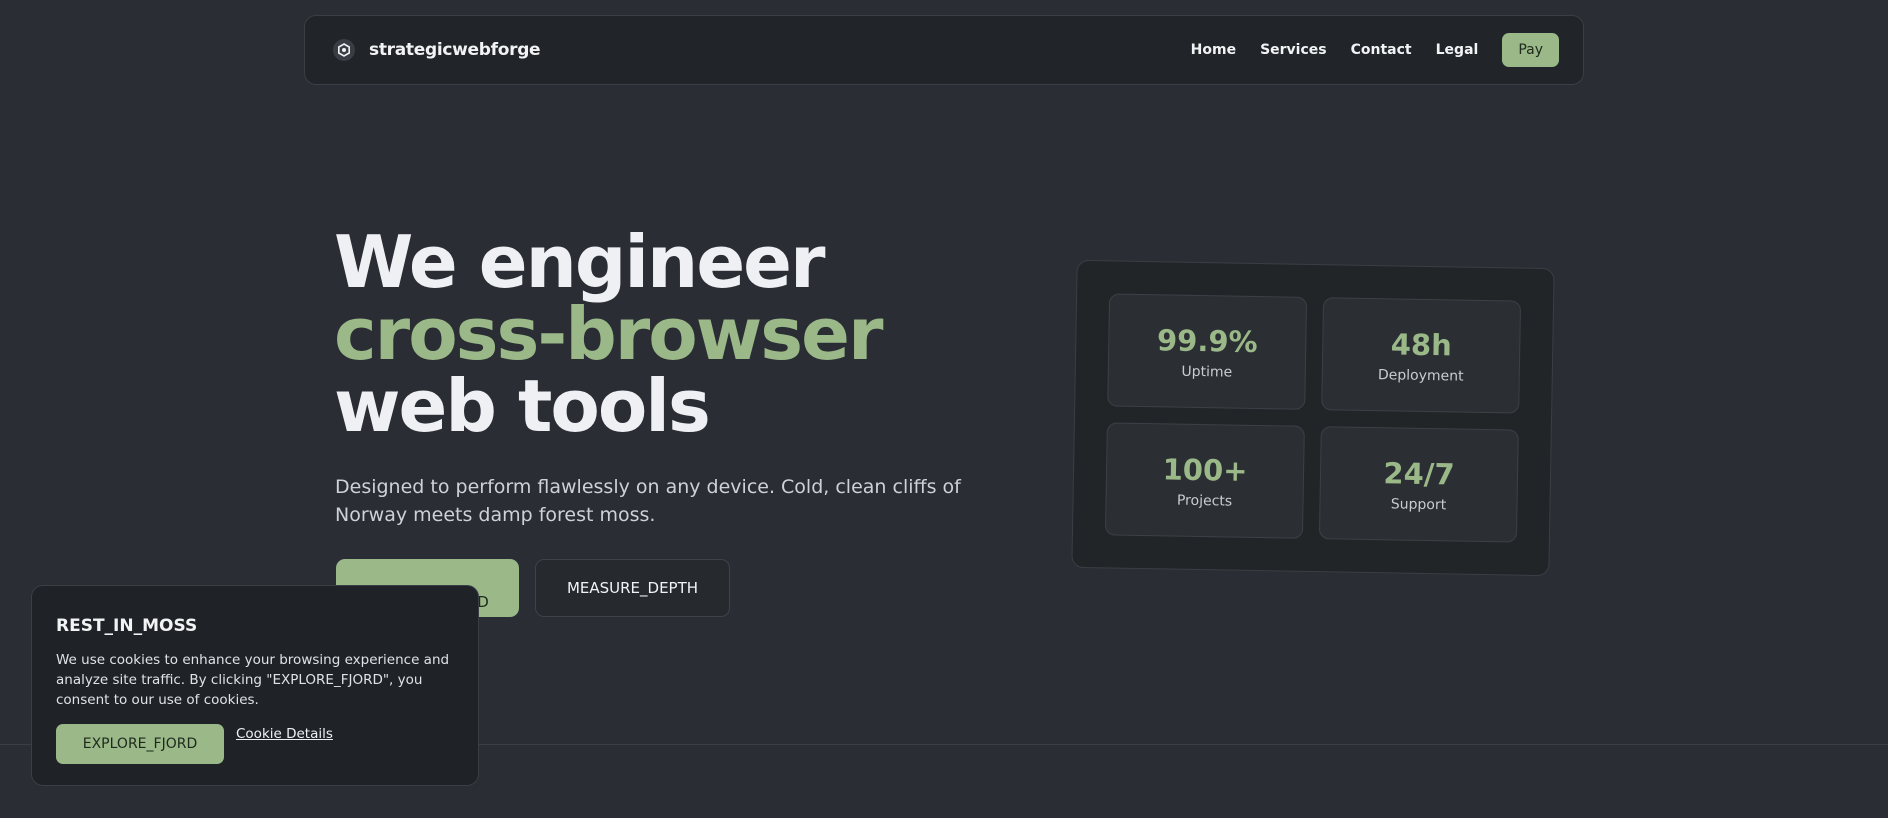 The width and height of the screenshot is (1888, 818). Describe the element at coordinates (632, 588) in the screenshot. I see `measure-depth-button: MEASURE_DEPTH` at that location.